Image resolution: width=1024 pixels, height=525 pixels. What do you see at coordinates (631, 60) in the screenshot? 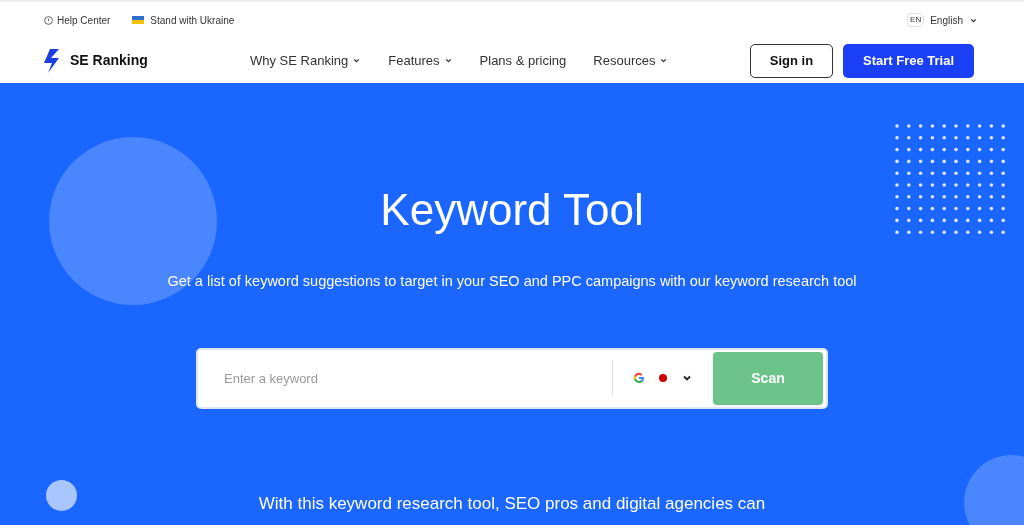
I see `nav-link: Resources` at bounding box center [631, 60].